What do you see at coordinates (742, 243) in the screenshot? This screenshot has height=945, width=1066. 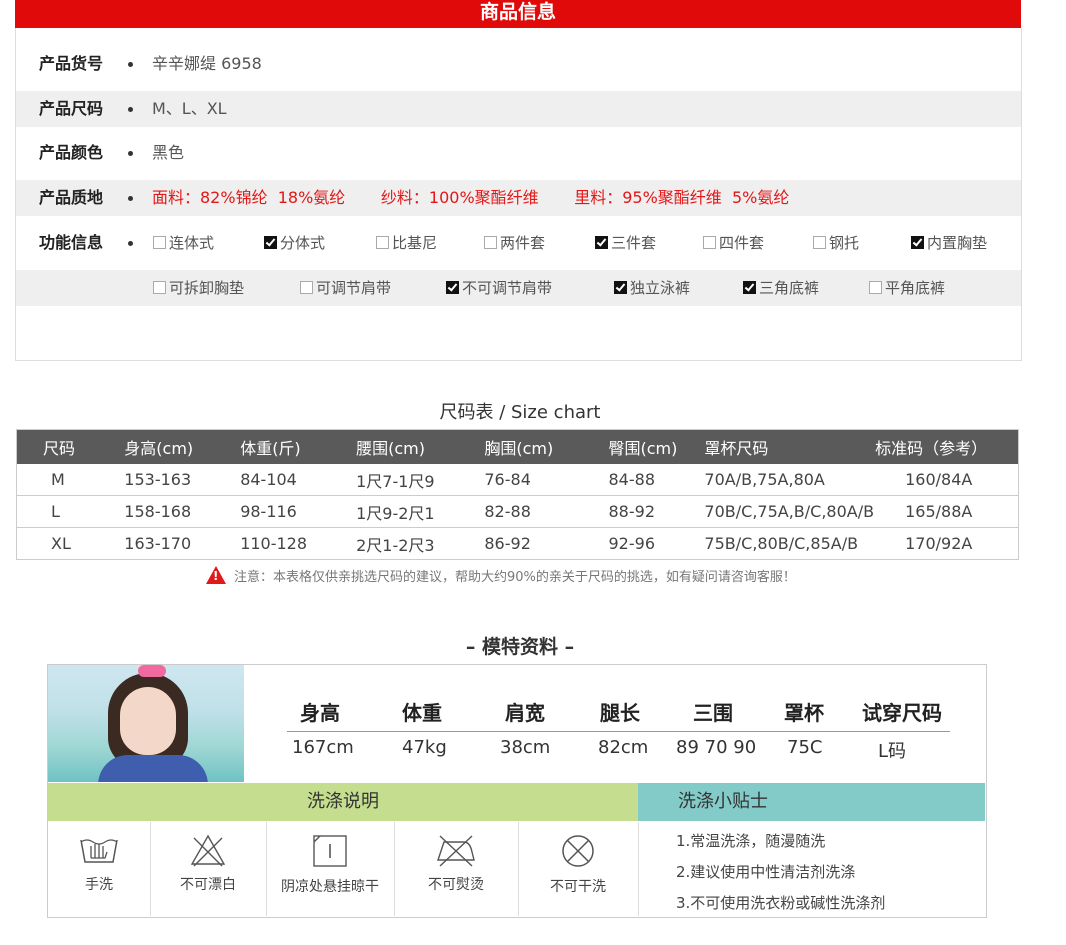 I see `feature-label: 四件套` at bounding box center [742, 243].